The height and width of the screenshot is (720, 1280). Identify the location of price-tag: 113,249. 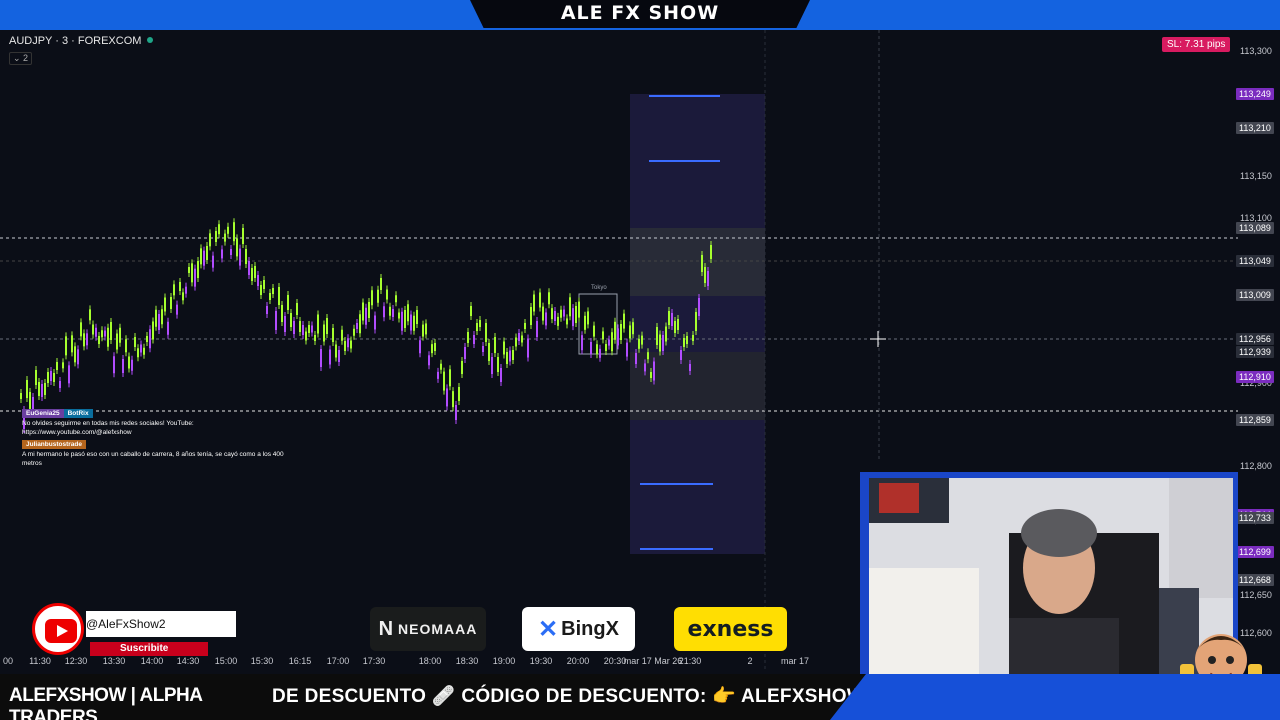
(1255, 94).